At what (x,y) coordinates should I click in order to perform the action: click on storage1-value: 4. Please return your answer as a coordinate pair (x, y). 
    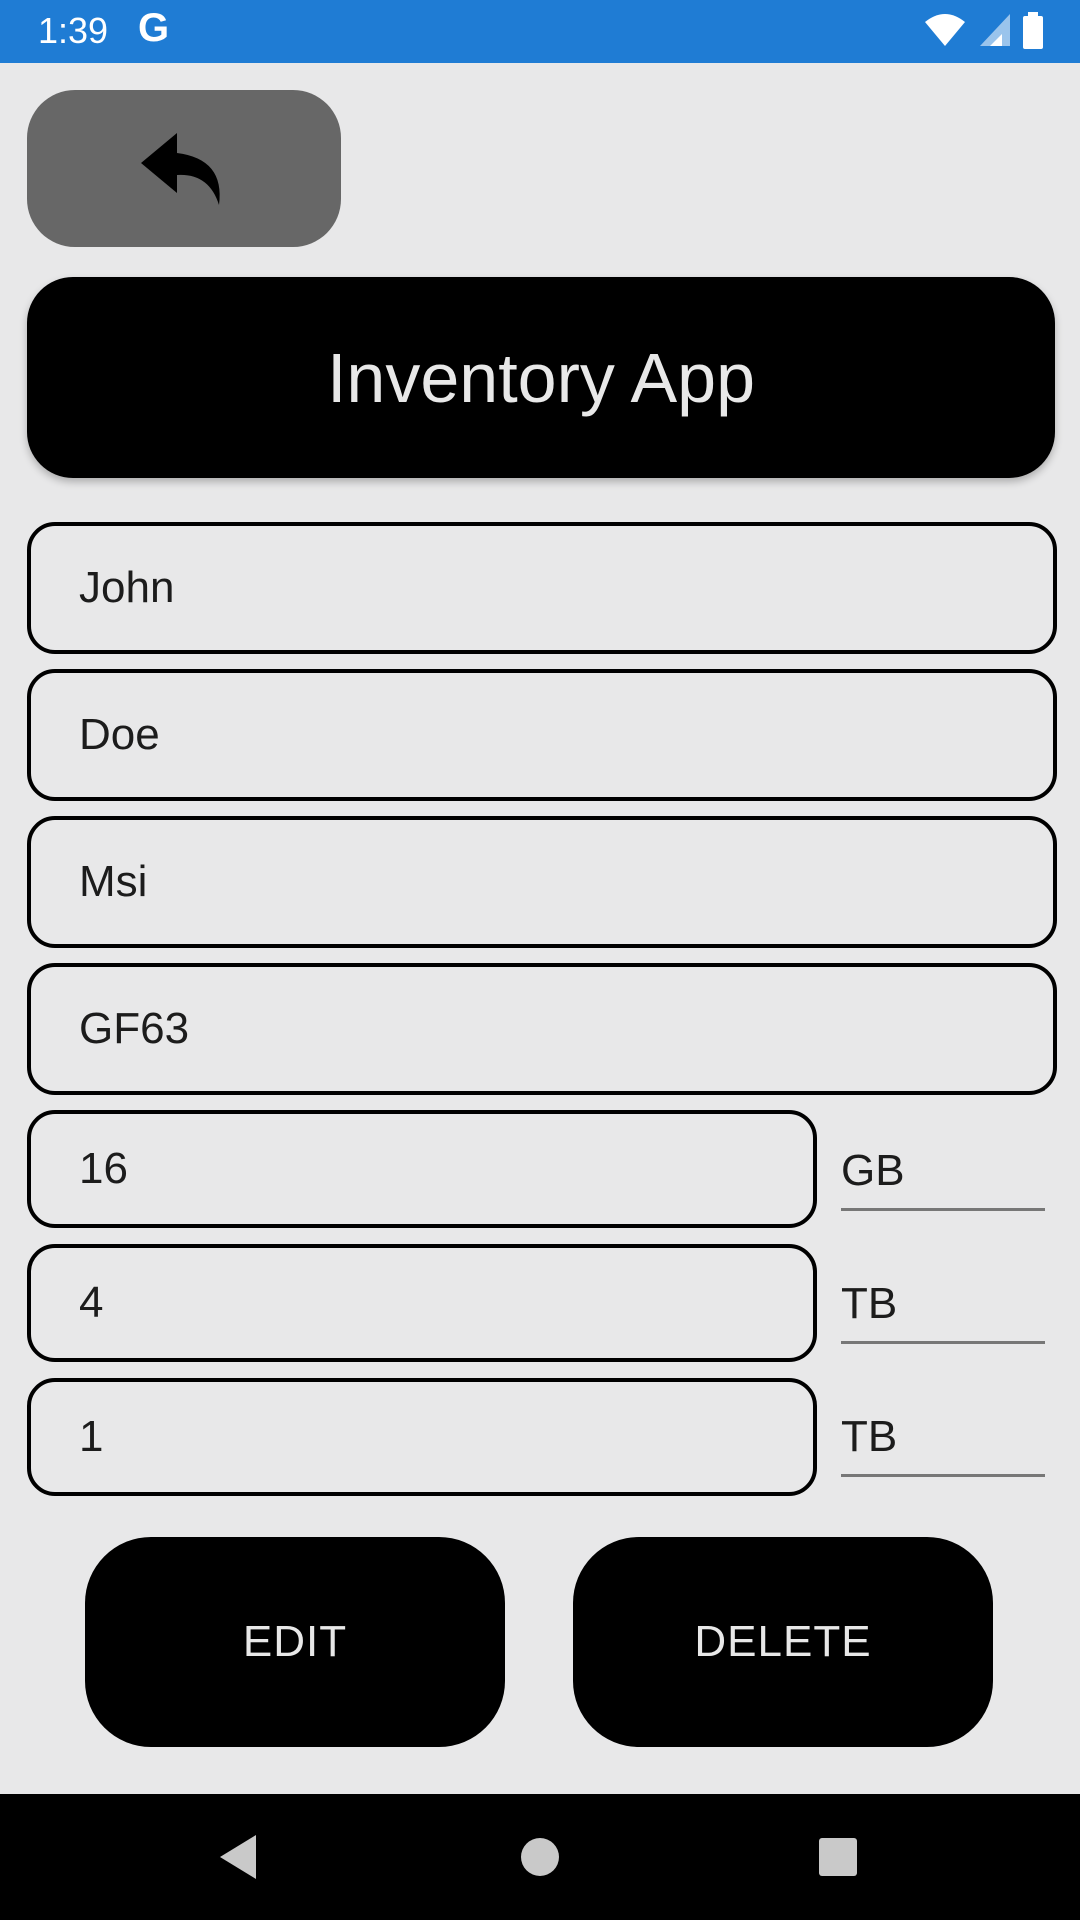
    Looking at the image, I should click on (91, 1302).